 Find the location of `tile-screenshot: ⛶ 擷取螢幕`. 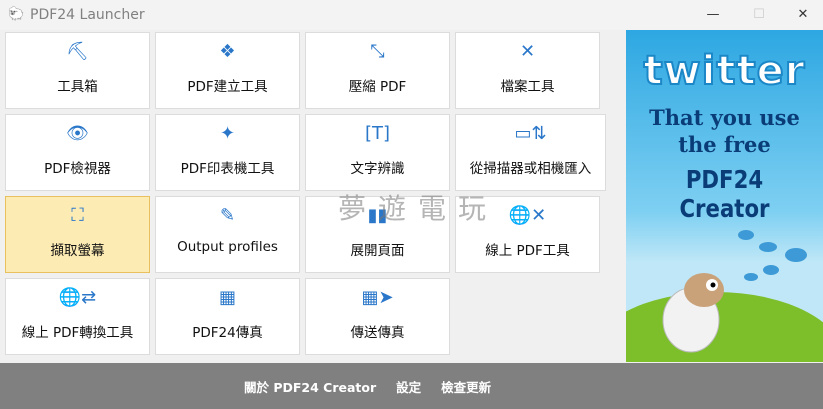

tile-screenshot: ⛶ 擷取螢幕 is located at coordinates (77, 234).